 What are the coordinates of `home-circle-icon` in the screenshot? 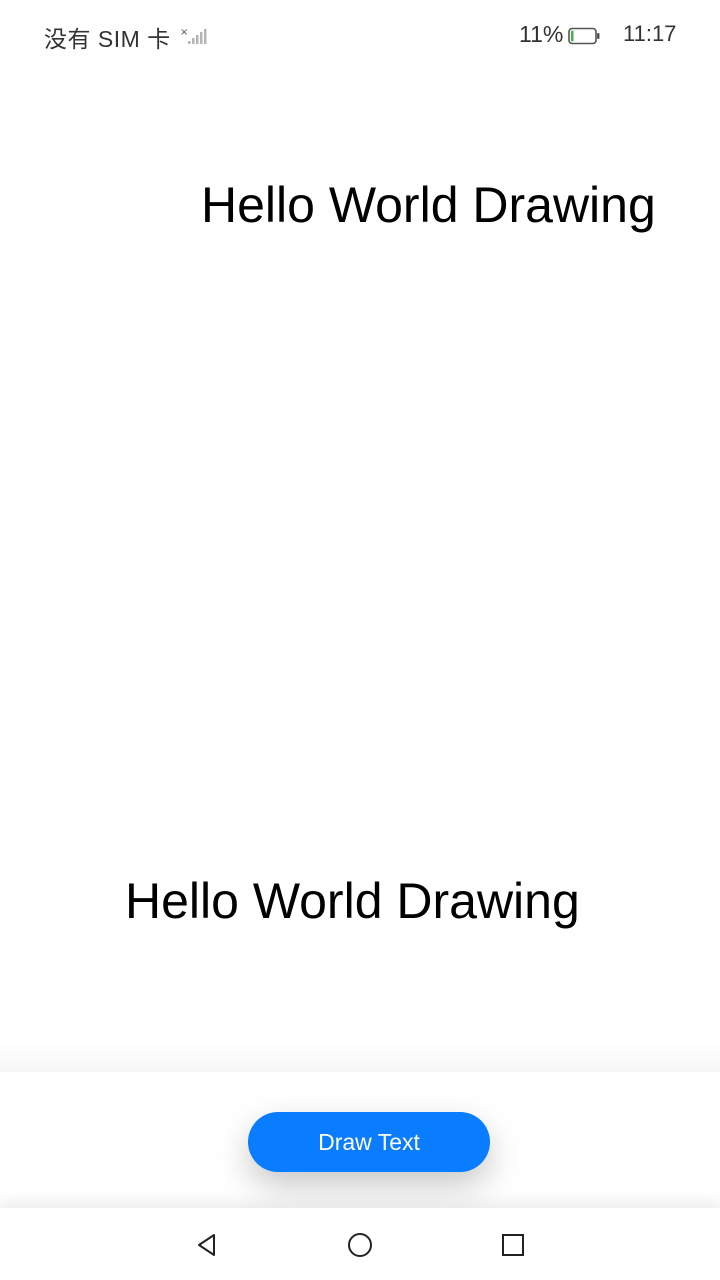 It's located at (360, 1245).